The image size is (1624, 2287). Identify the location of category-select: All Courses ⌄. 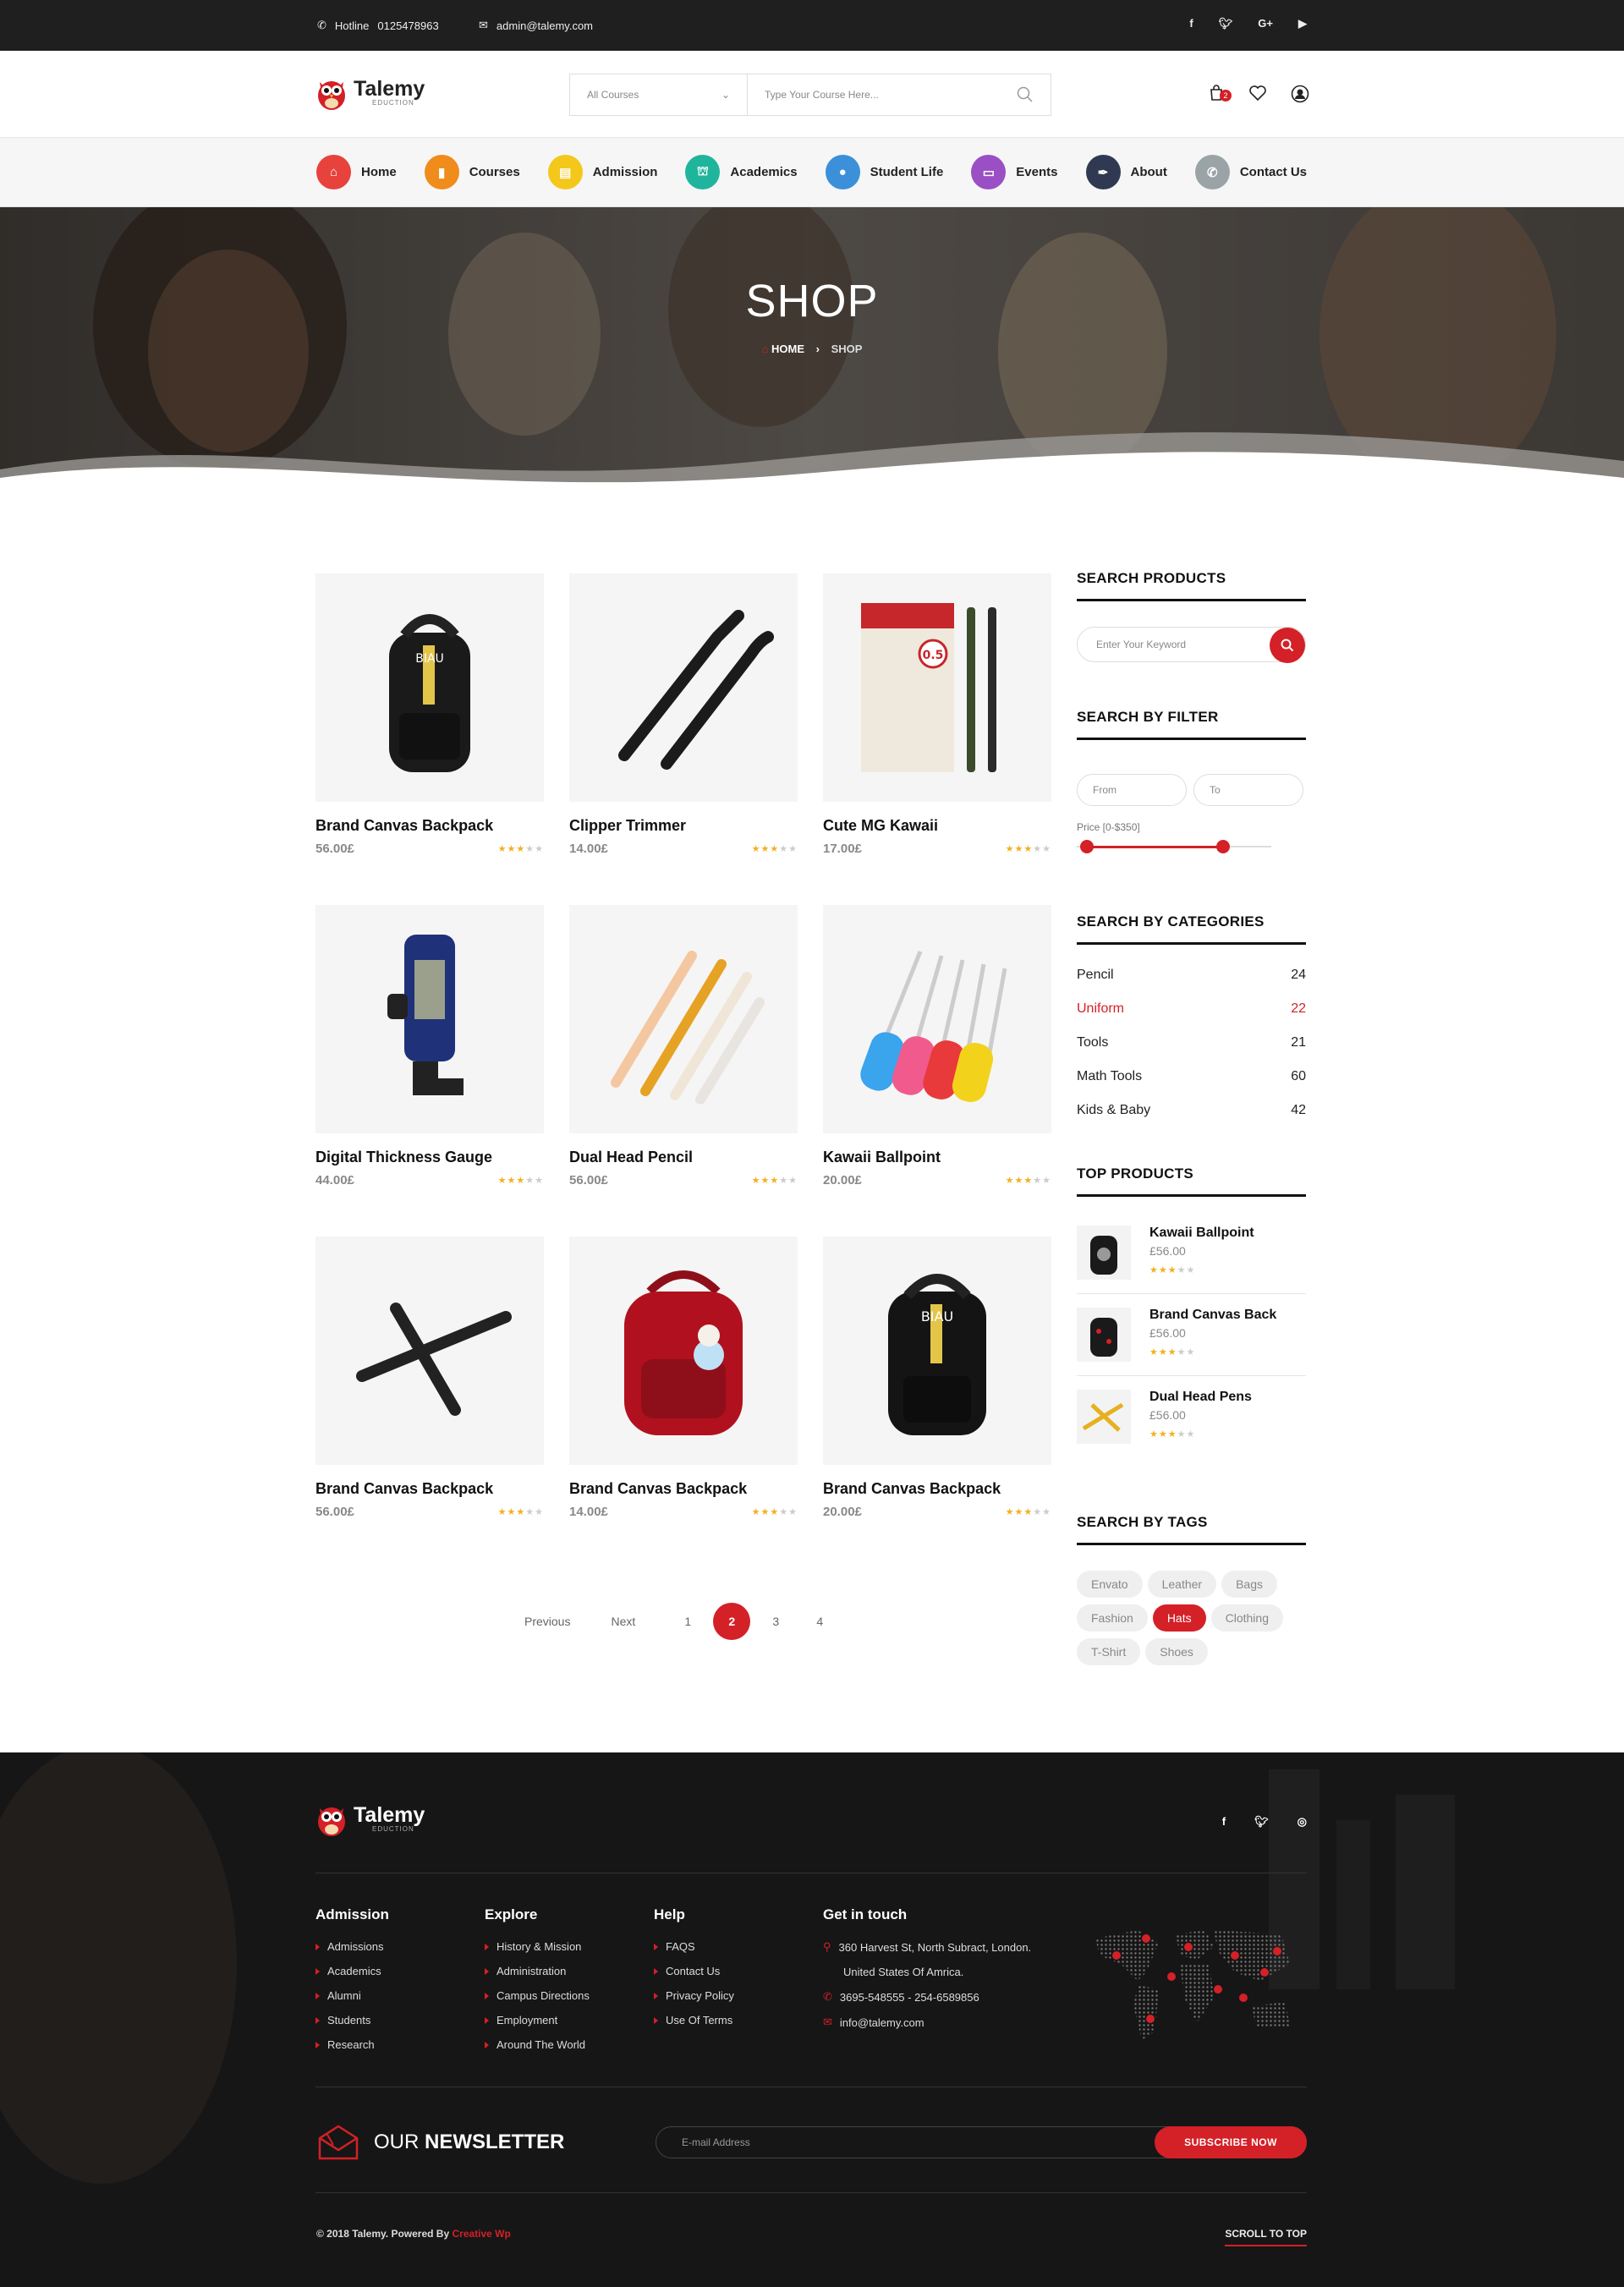
(659, 94).